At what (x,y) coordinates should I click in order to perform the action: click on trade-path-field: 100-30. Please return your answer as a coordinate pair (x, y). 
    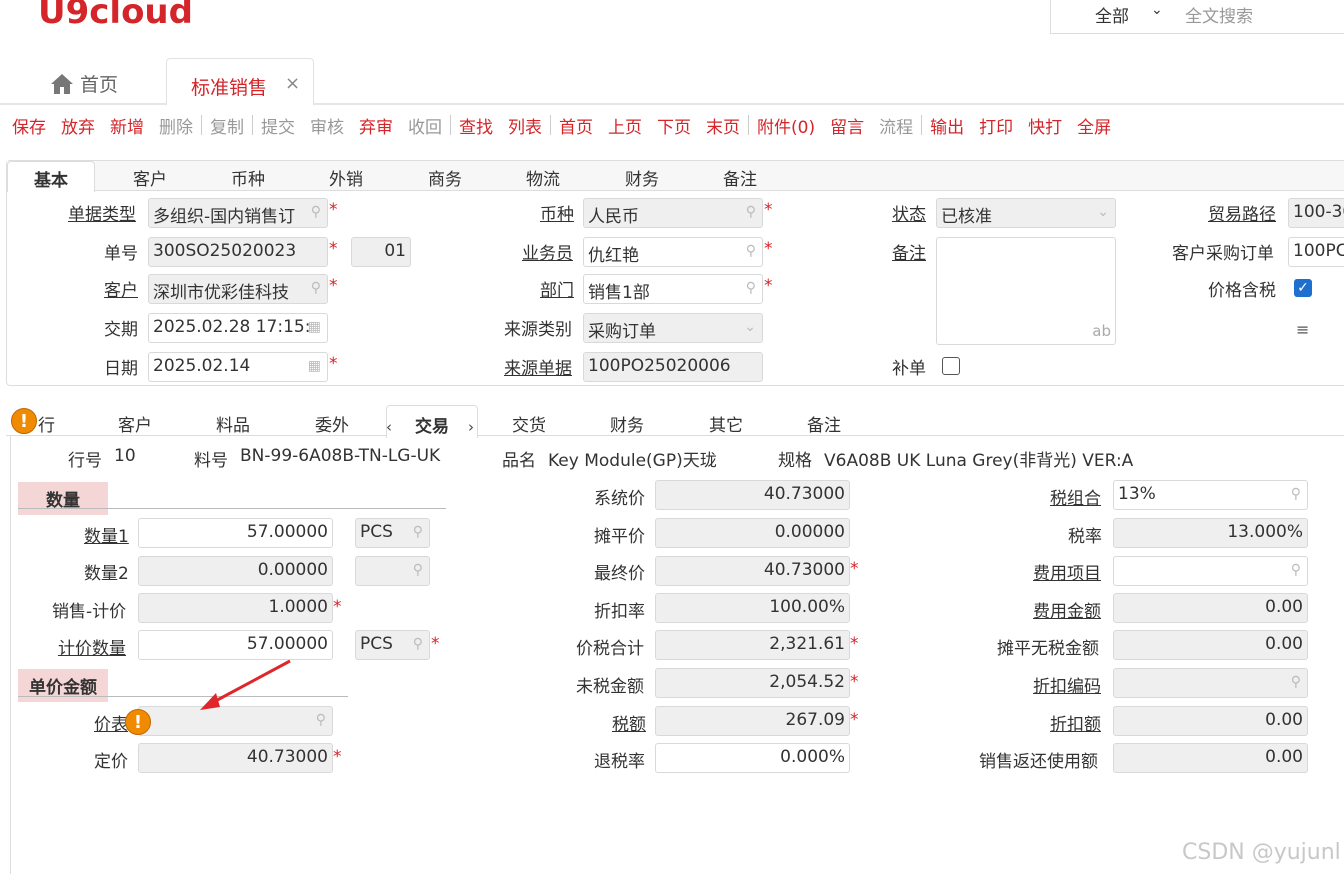
    Looking at the image, I should click on (1316, 213).